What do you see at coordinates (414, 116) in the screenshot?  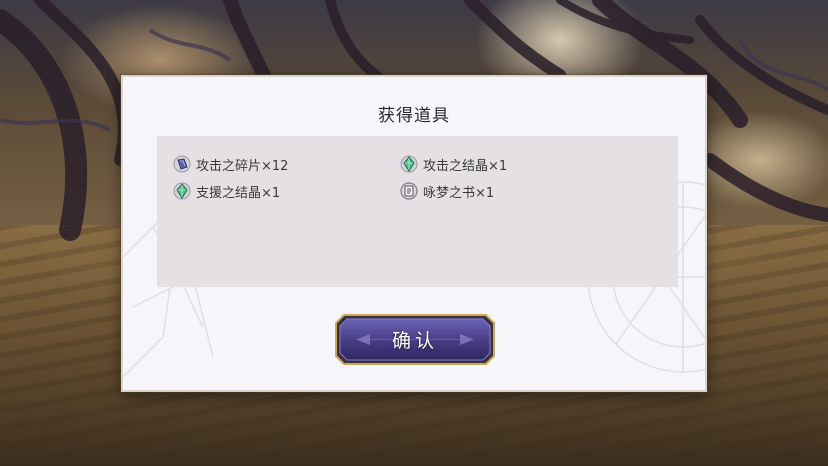 I see `dialog-title: 获得道具` at bounding box center [414, 116].